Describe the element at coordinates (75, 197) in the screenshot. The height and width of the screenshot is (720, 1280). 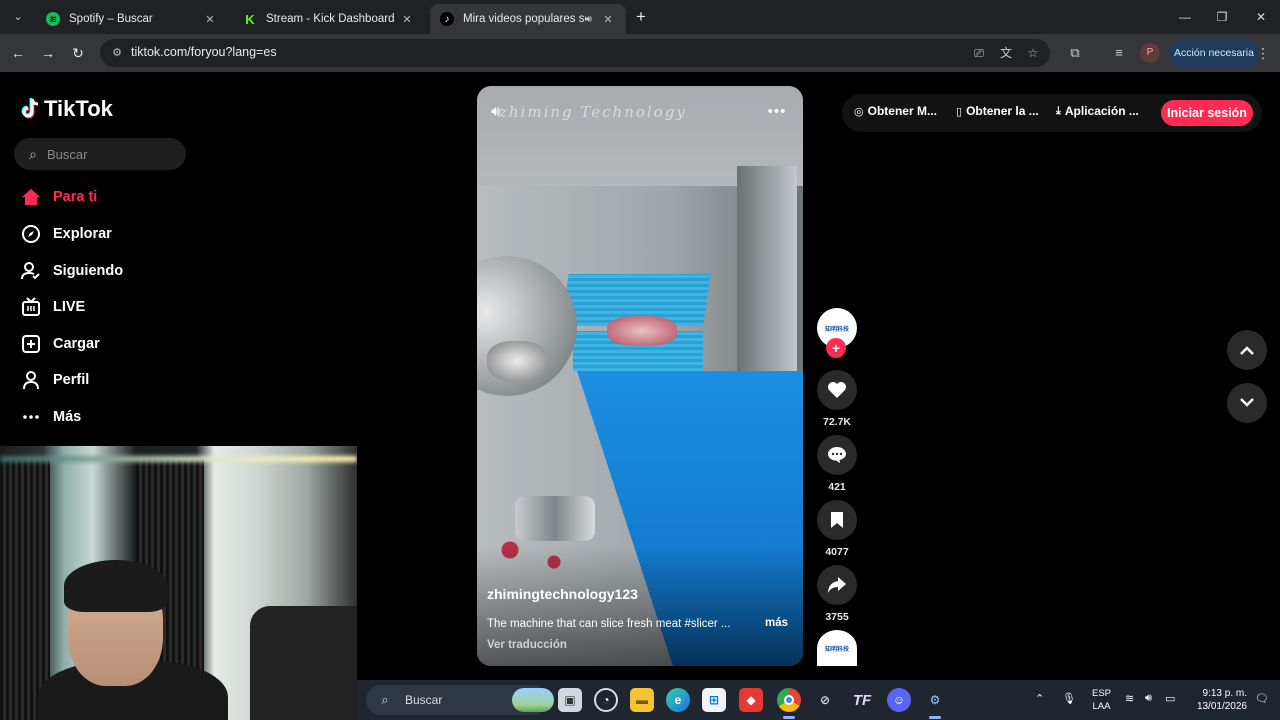
I see `nav-label: Para ti` at that location.